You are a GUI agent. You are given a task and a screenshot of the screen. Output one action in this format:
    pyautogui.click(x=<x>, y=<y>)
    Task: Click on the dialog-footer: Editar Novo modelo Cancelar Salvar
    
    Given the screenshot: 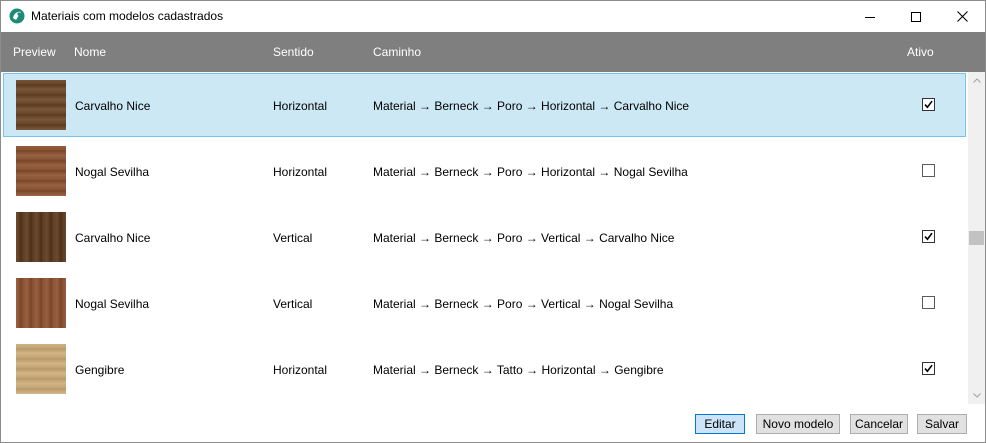 What is the action you would take?
    pyautogui.click(x=493, y=423)
    